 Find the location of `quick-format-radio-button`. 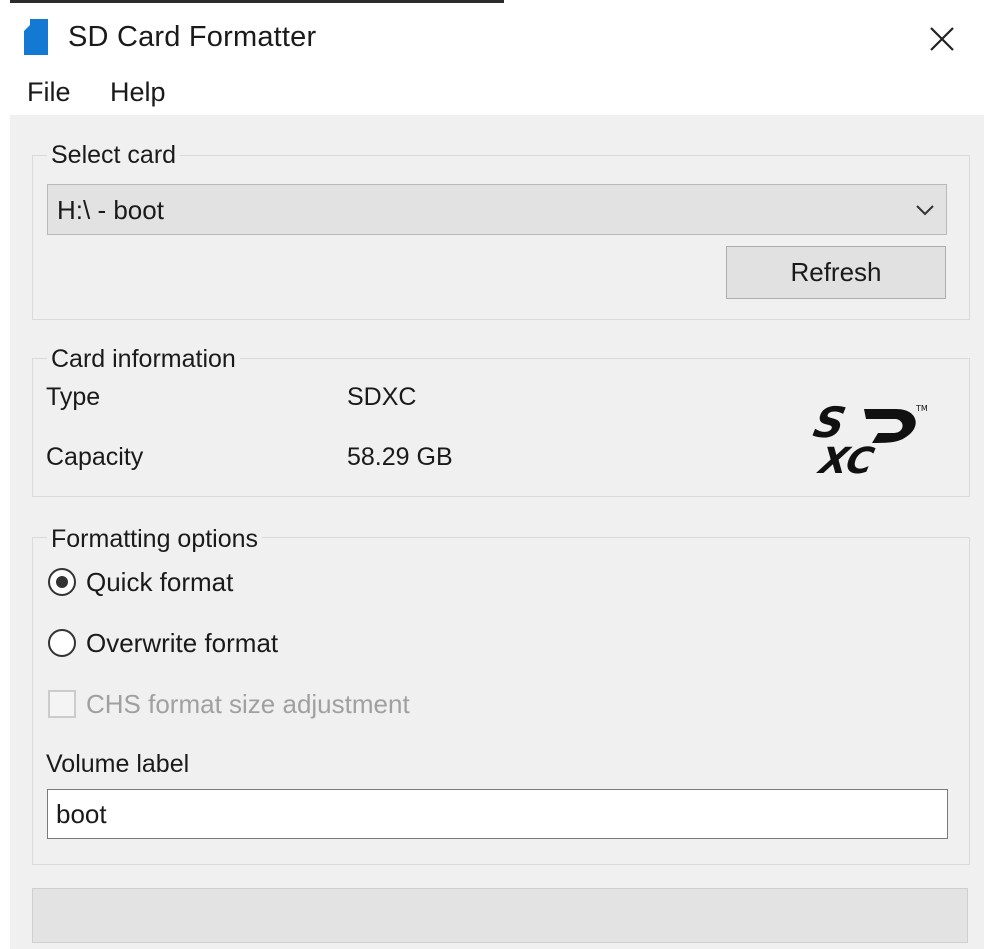

quick-format-radio-button is located at coordinates (62, 582).